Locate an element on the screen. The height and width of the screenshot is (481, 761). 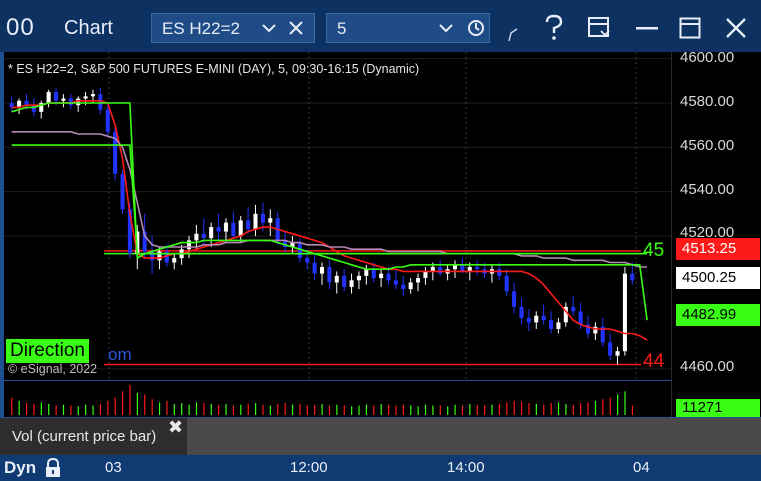
help-icon is located at coordinates (554, 28).